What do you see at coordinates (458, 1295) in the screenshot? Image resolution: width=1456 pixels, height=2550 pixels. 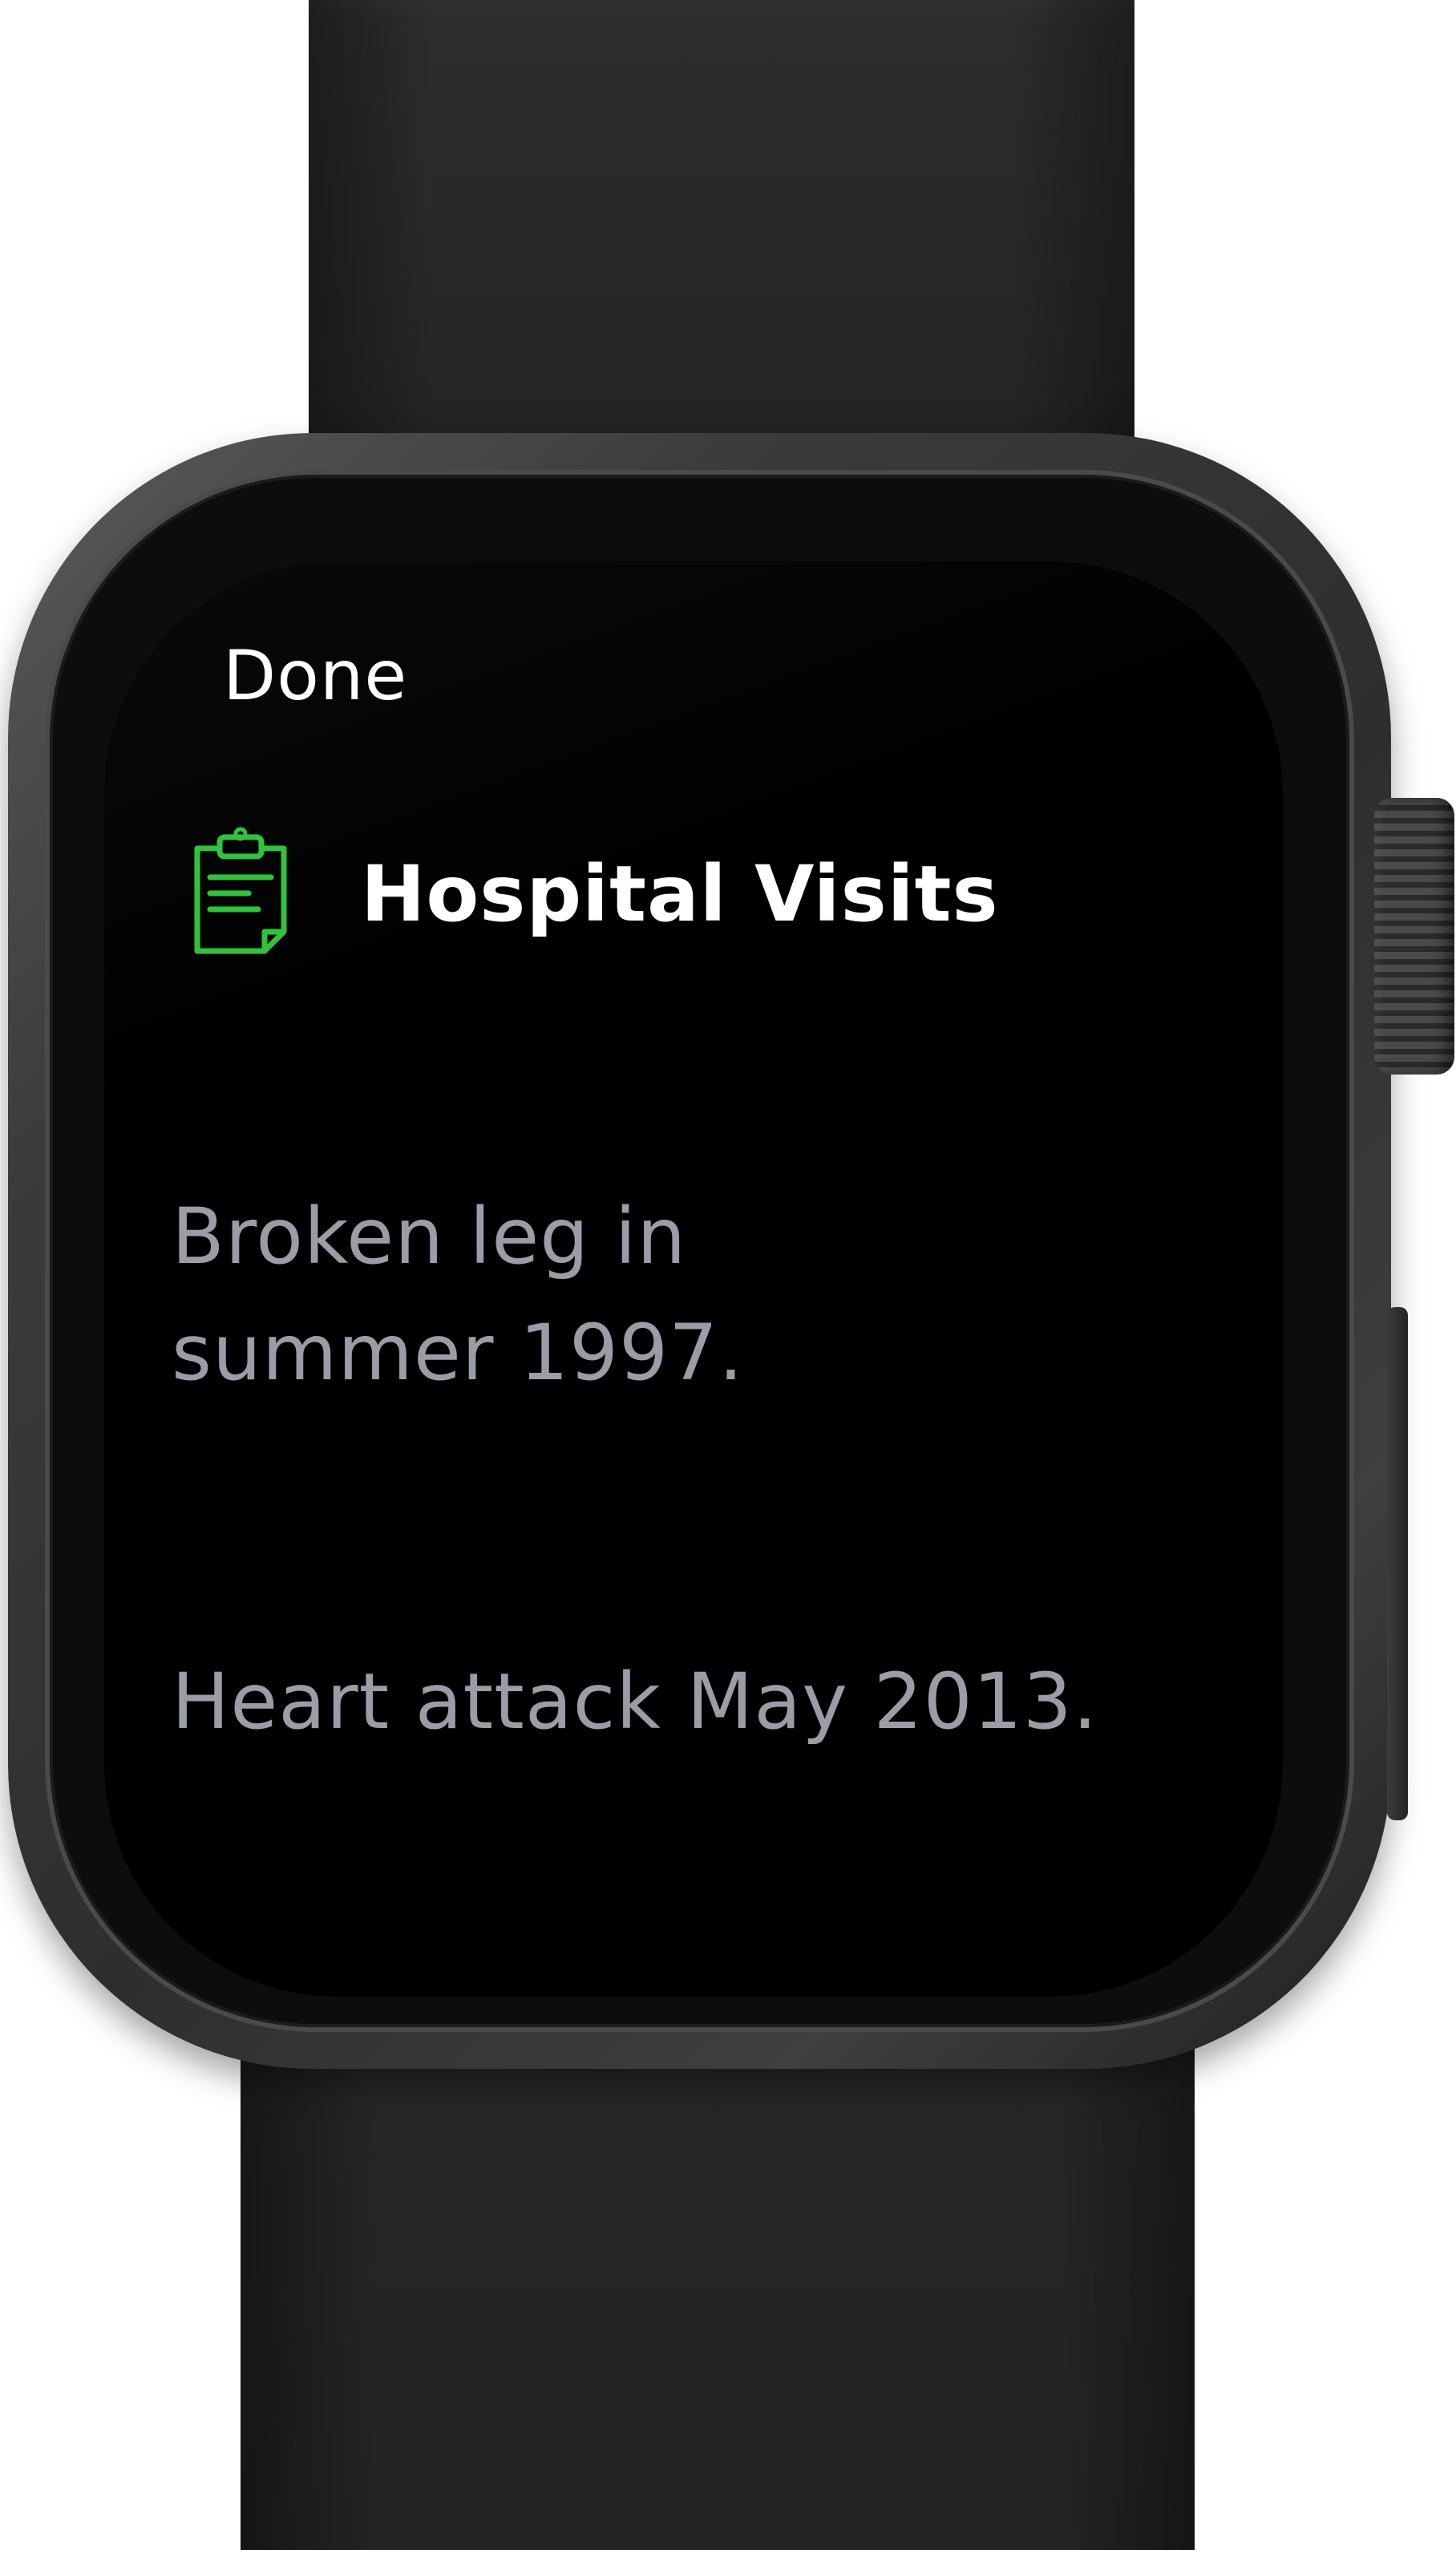 I see `note-paragraph: Broken leg in summer 1997.` at bounding box center [458, 1295].